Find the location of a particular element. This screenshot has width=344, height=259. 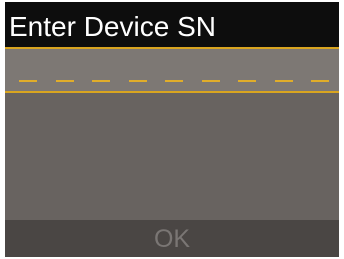

footer-bar: OK is located at coordinates (172, 238).